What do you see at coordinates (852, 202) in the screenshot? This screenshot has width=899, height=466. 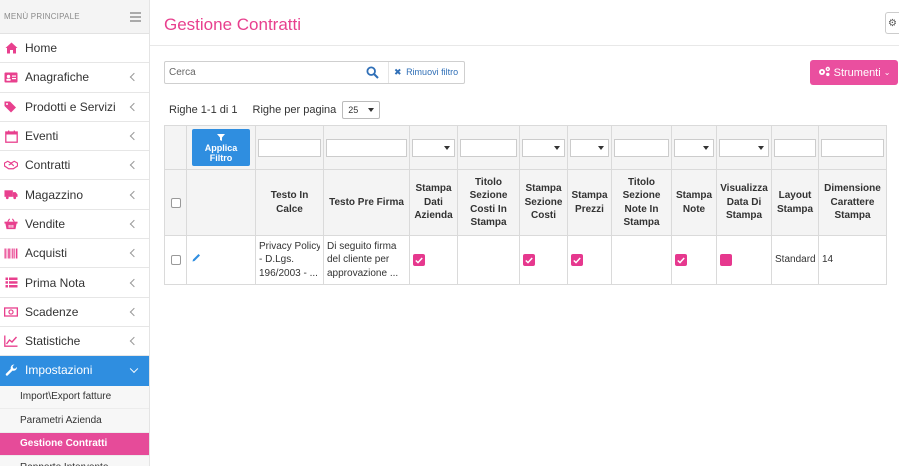 I see `column-header: Dimensione Carattere Stampa` at bounding box center [852, 202].